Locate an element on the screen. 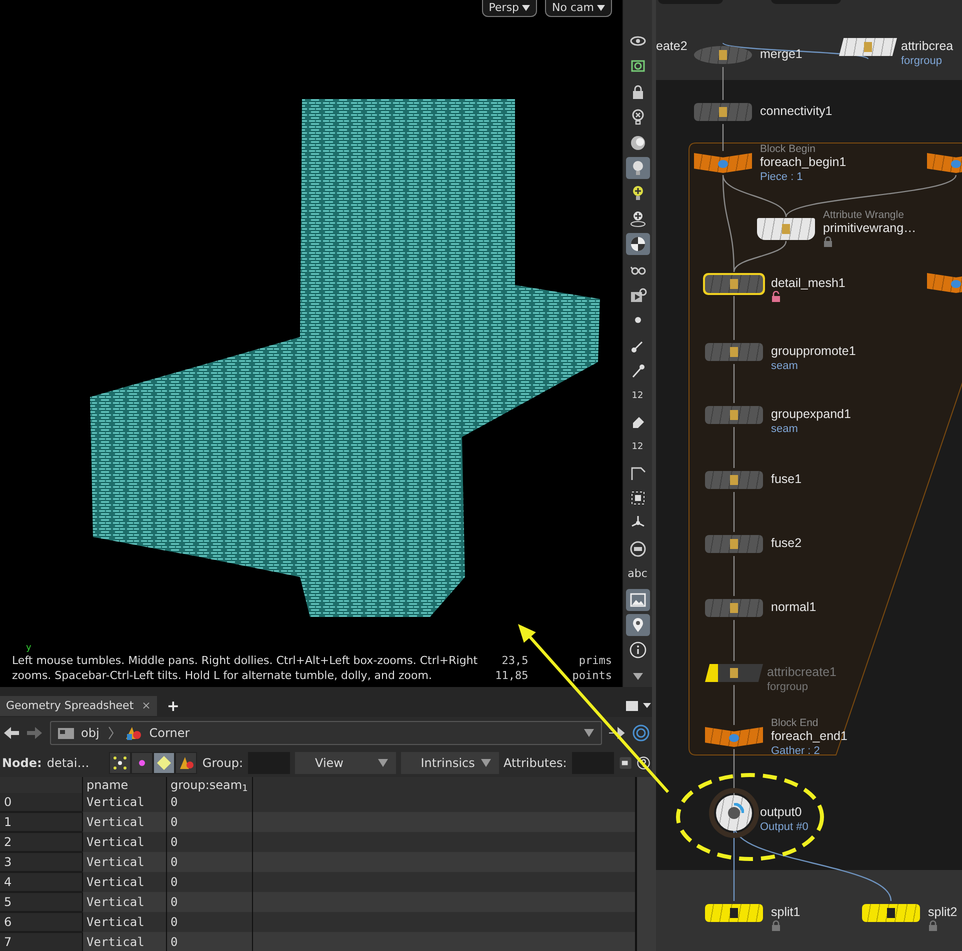 Image resolution: width=962 pixels, height=951 pixels. camera-dropdown: Persp is located at coordinates (510, 8).